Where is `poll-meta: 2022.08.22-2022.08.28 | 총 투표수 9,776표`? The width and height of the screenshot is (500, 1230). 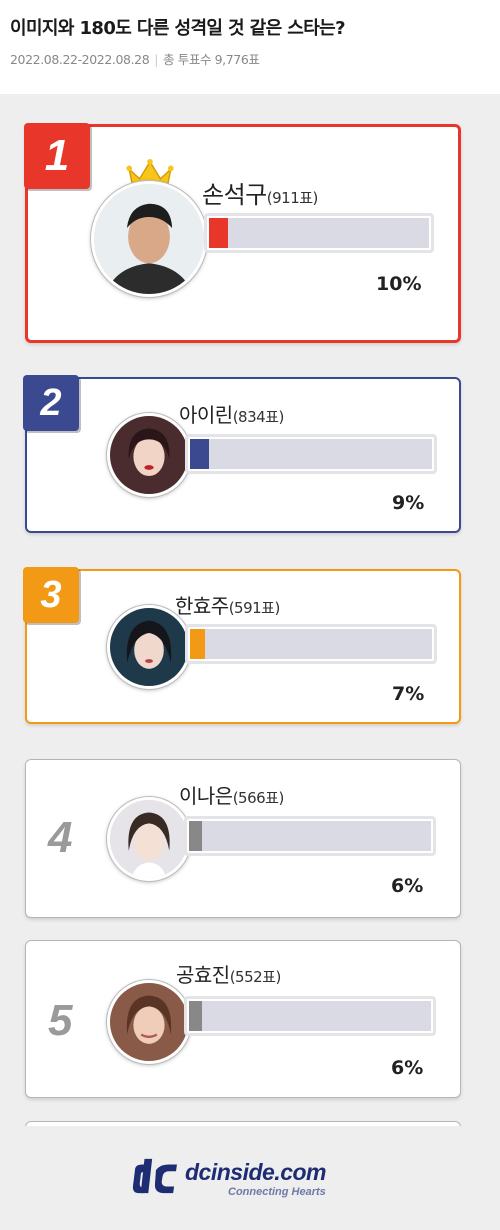 poll-meta: 2022.08.22-2022.08.28 | 총 투표수 9,776표 is located at coordinates (135, 58).